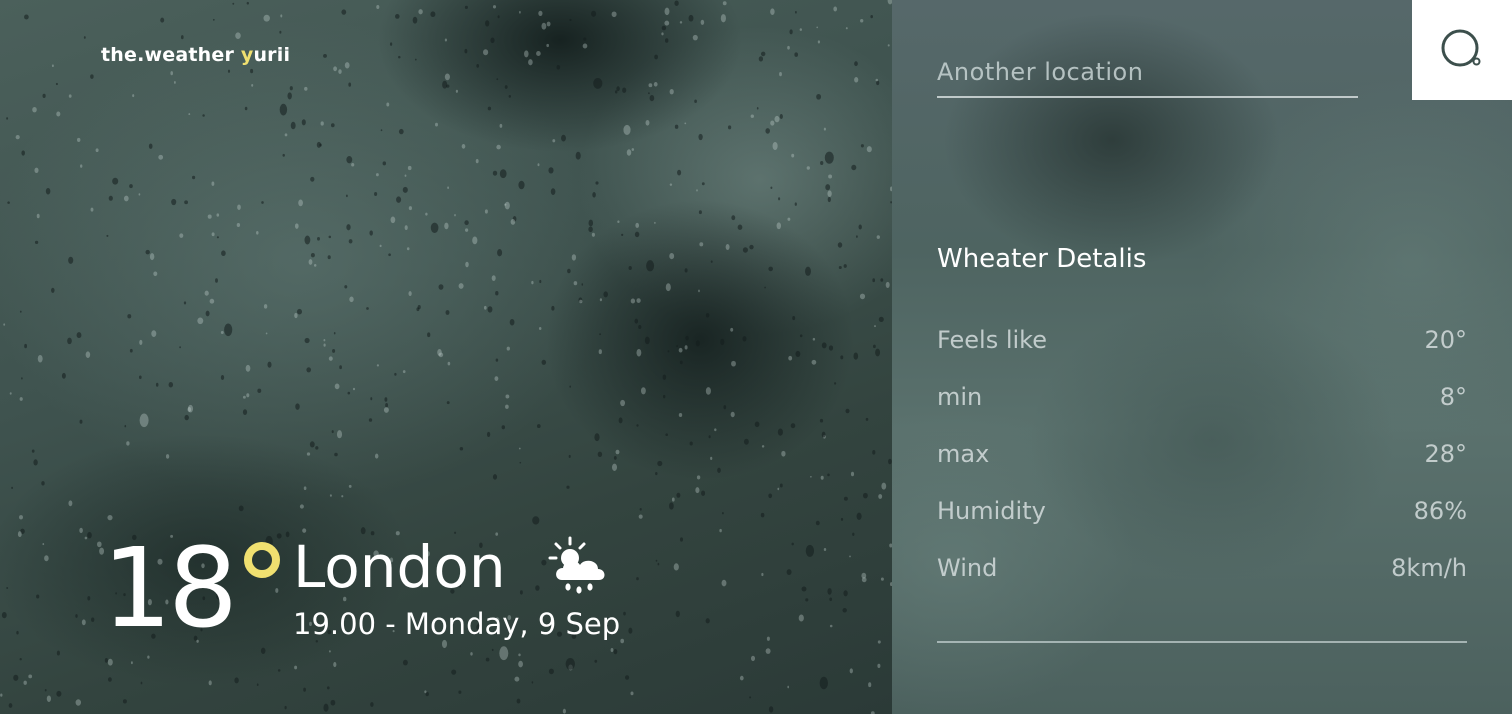 The image size is (1512, 714). What do you see at coordinates (272, 55) in the screenshot?
I see `logo-suffix: urii` at bounding box center [272, 55].